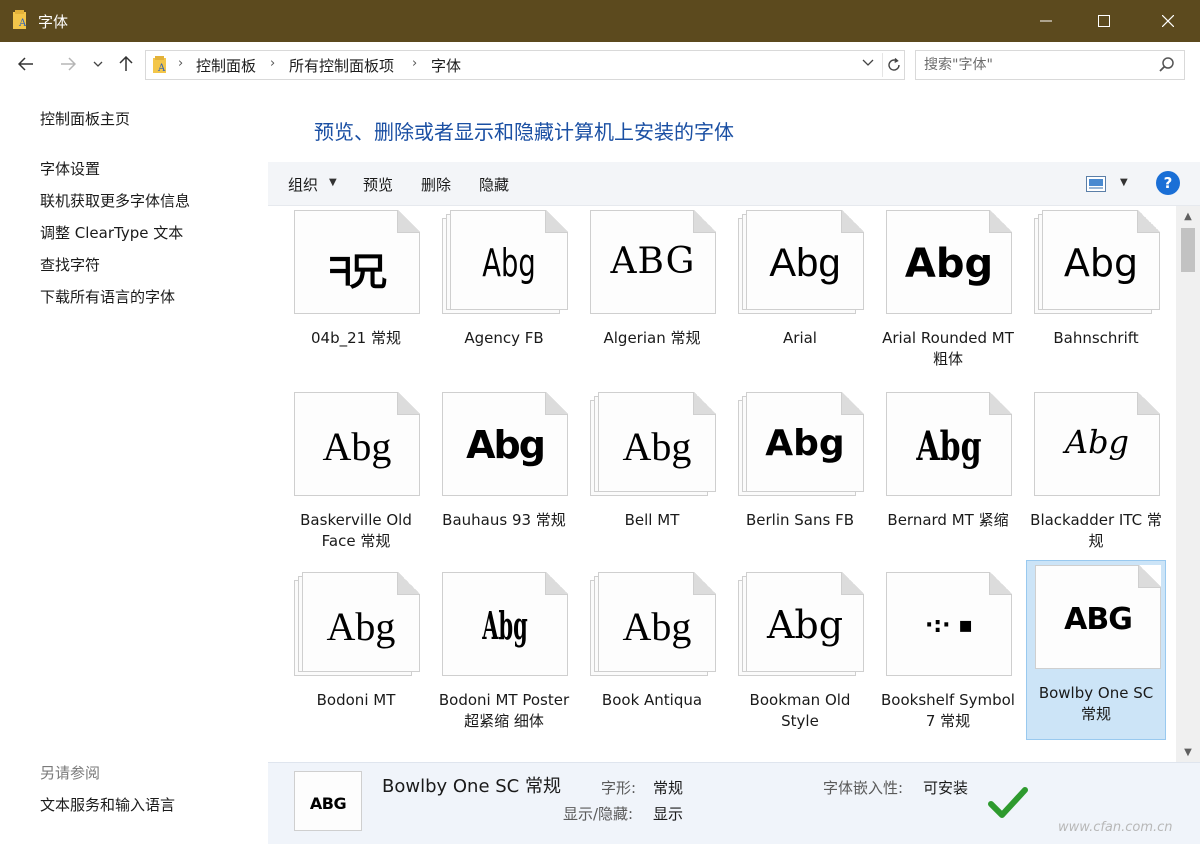 The image size is (1200, 844). What do you see at coordinates (1188, 216) in the screenshot?
I see `scroll-up-button: ▲` at bounding box center [1188, 216].